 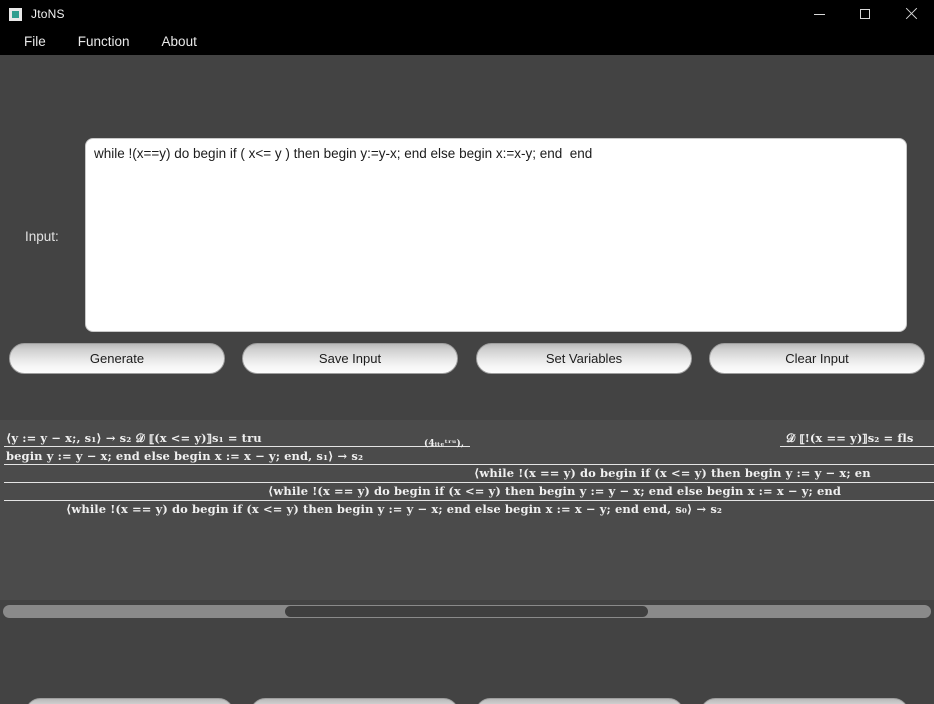 What do you see at coordinates (466, 611) in the screenshot?
I see `horizontal-scrollbar-thumb` at bounding box center [466, 611].